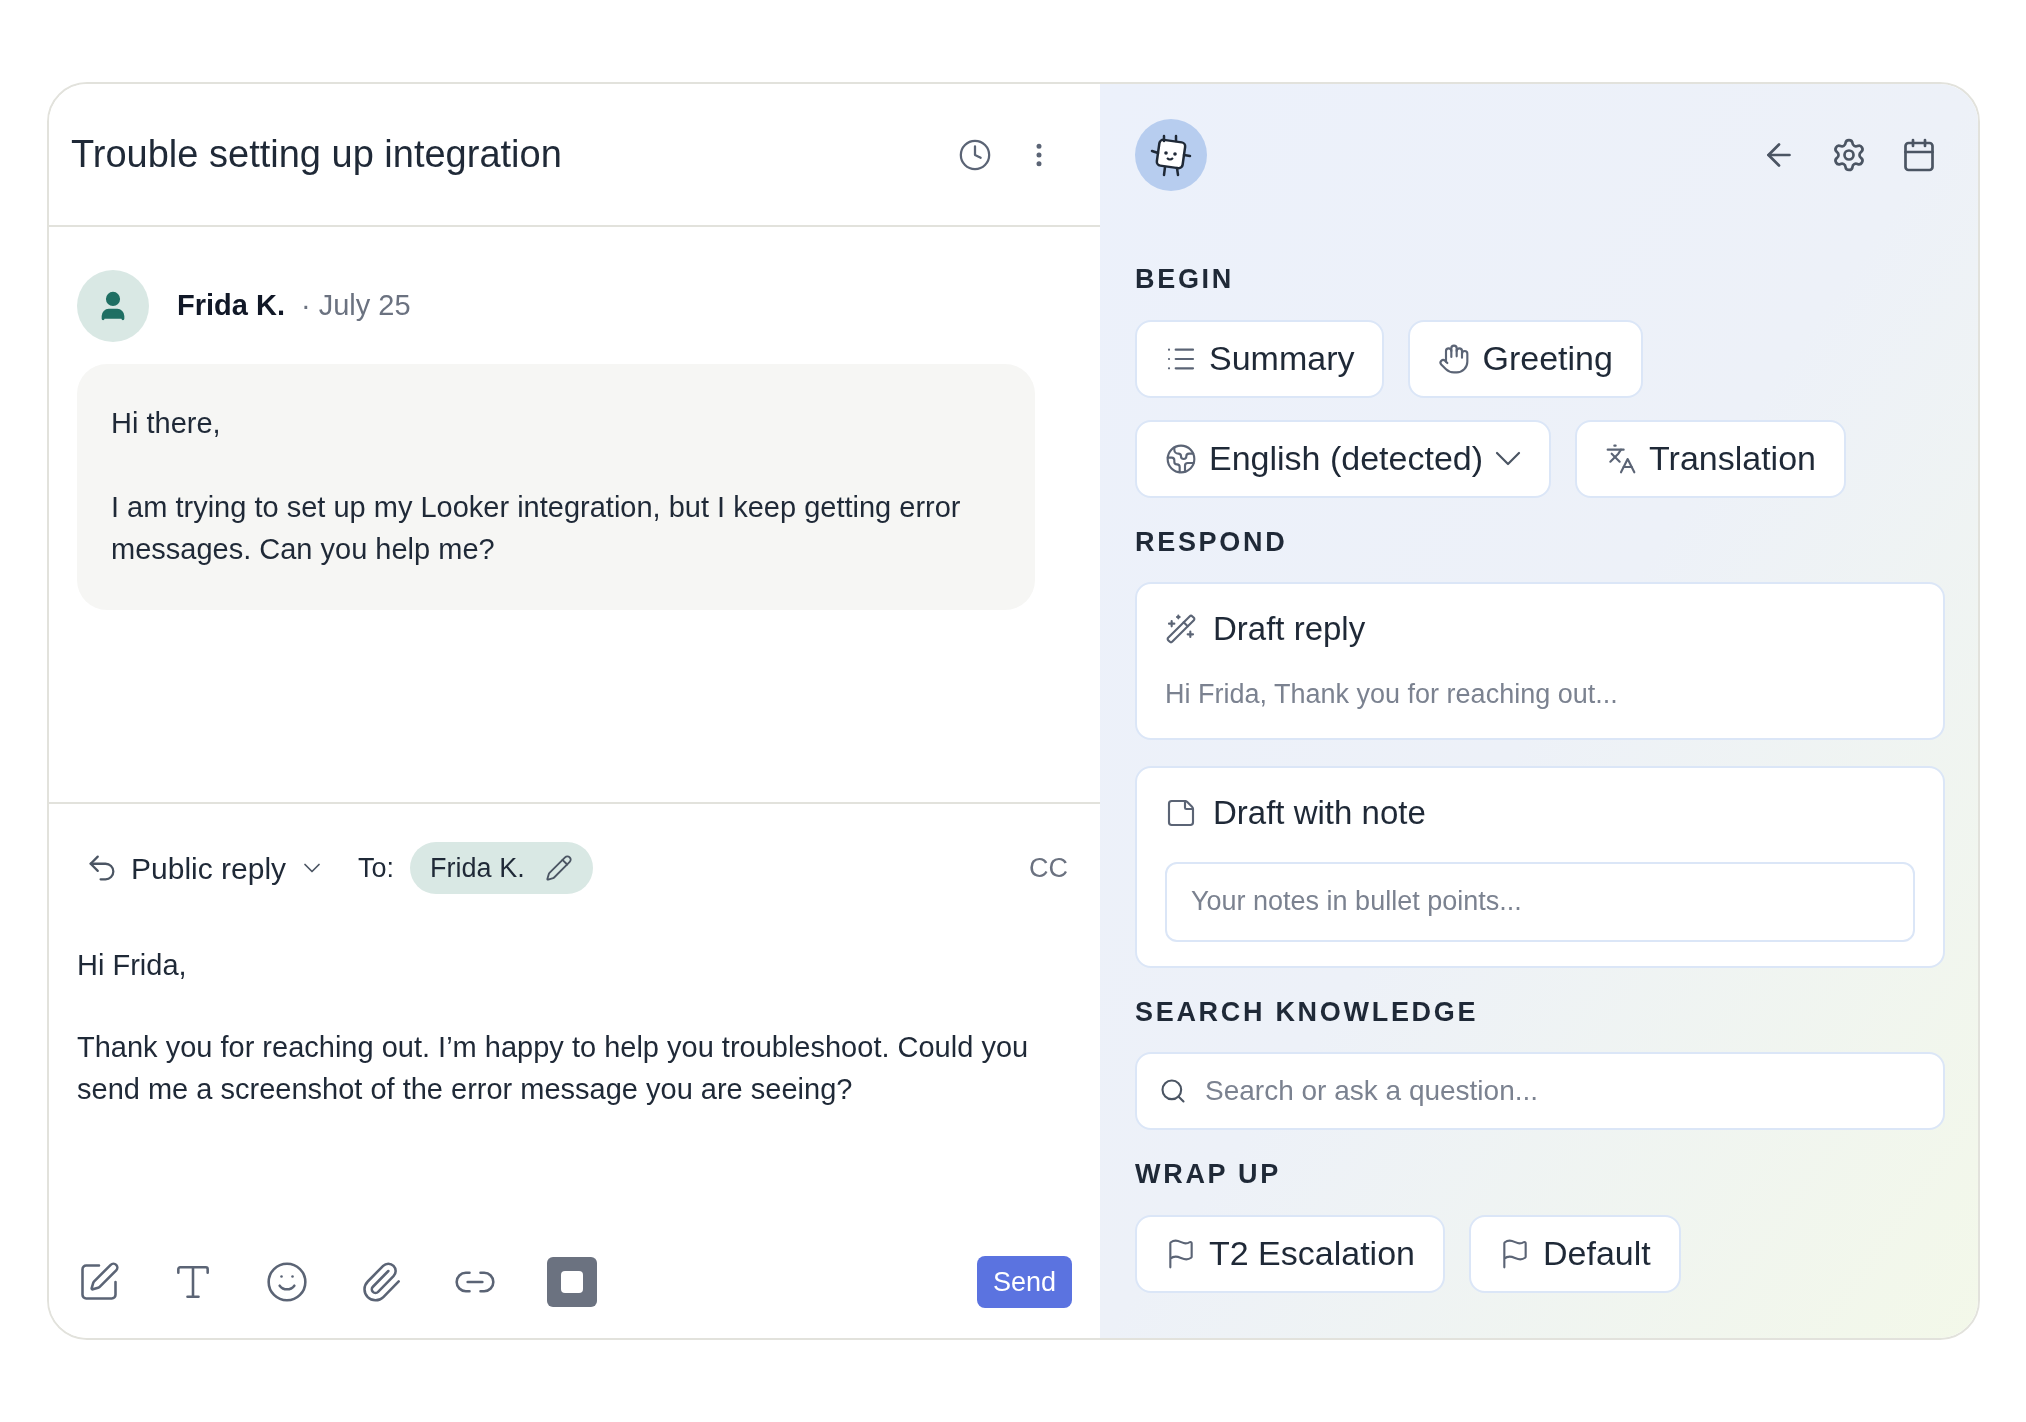  I want to click on emoji-icon, so click(287, 1282).